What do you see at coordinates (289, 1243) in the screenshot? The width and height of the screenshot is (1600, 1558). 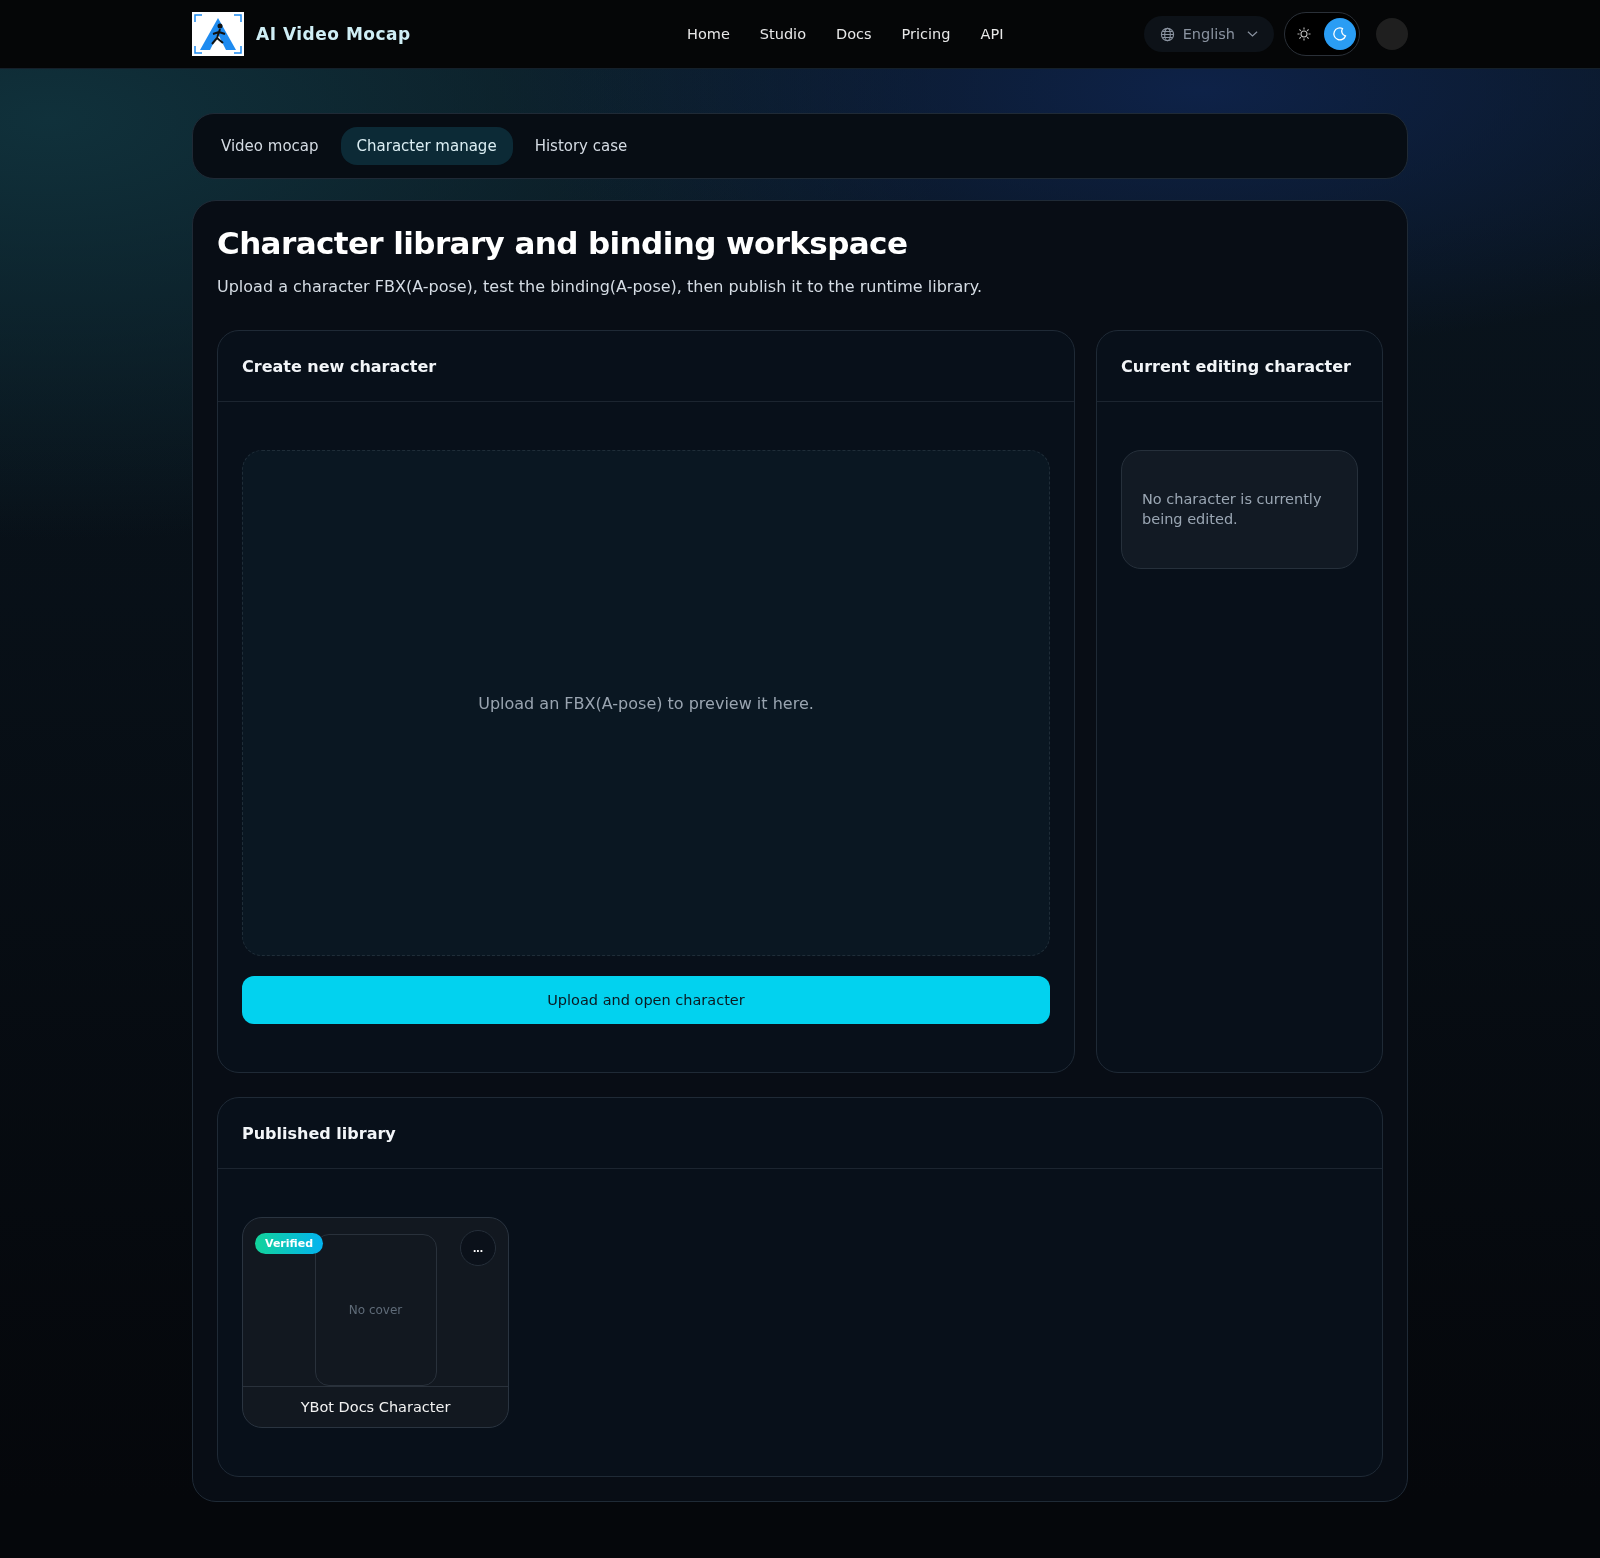 I see `verified-badge: Verified` at bounding box center [289, 1243].